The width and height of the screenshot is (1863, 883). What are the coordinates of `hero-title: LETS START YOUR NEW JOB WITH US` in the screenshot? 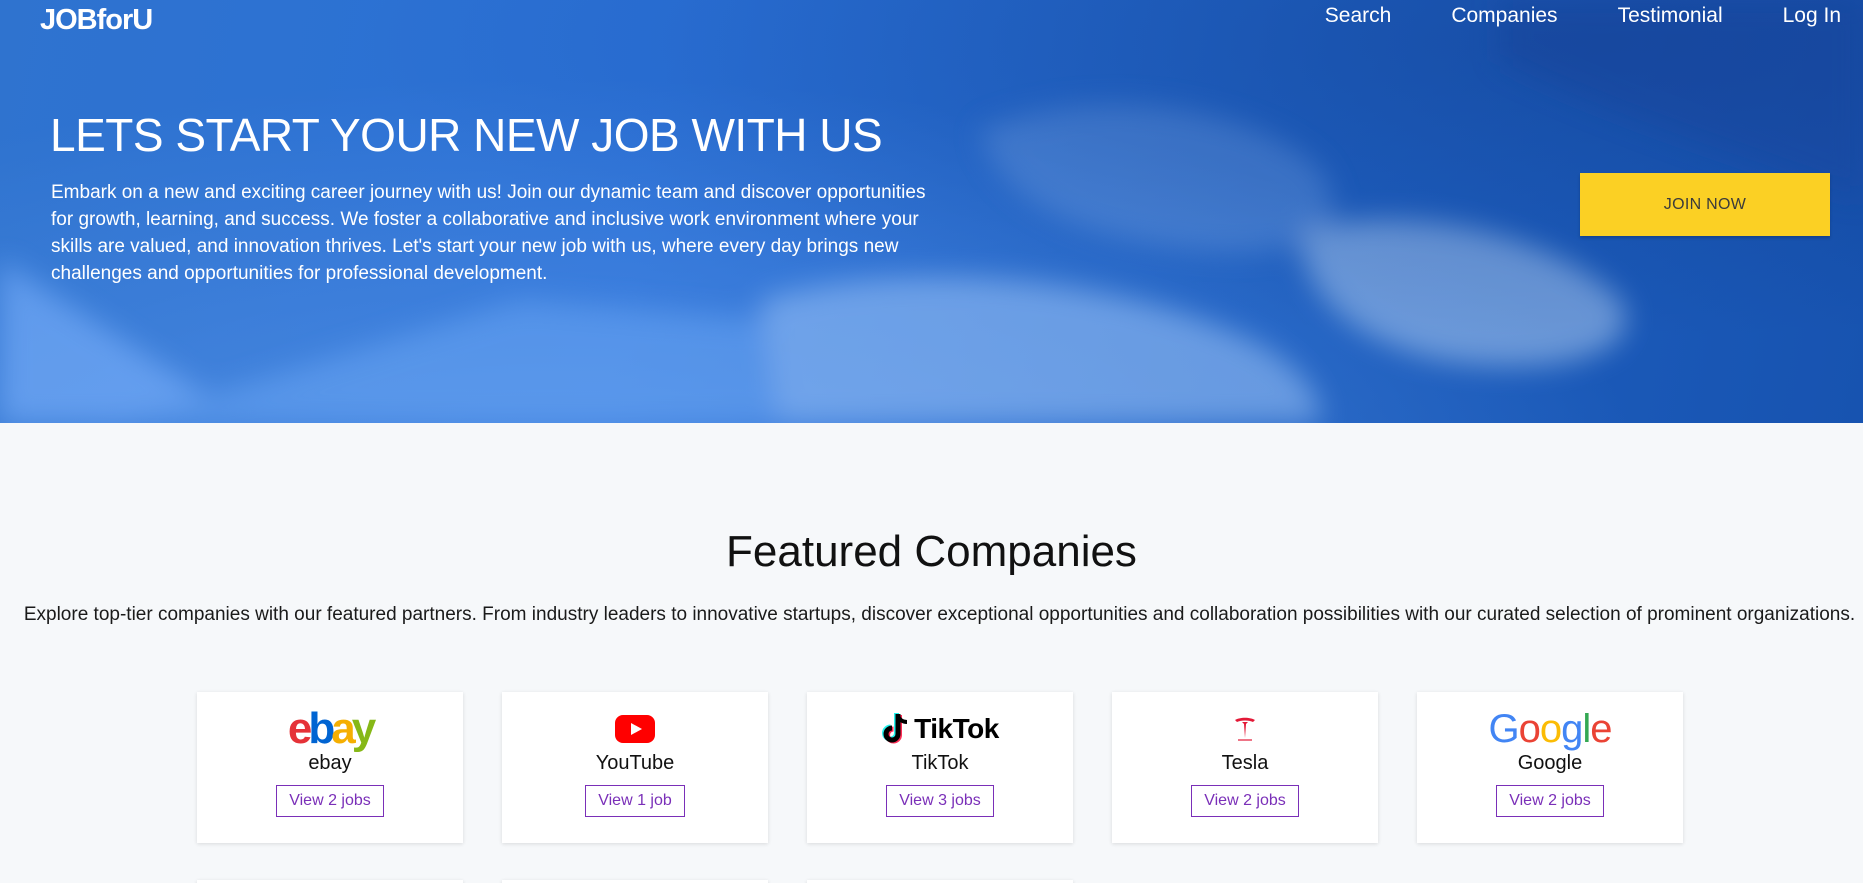 It's located at (466, 135).